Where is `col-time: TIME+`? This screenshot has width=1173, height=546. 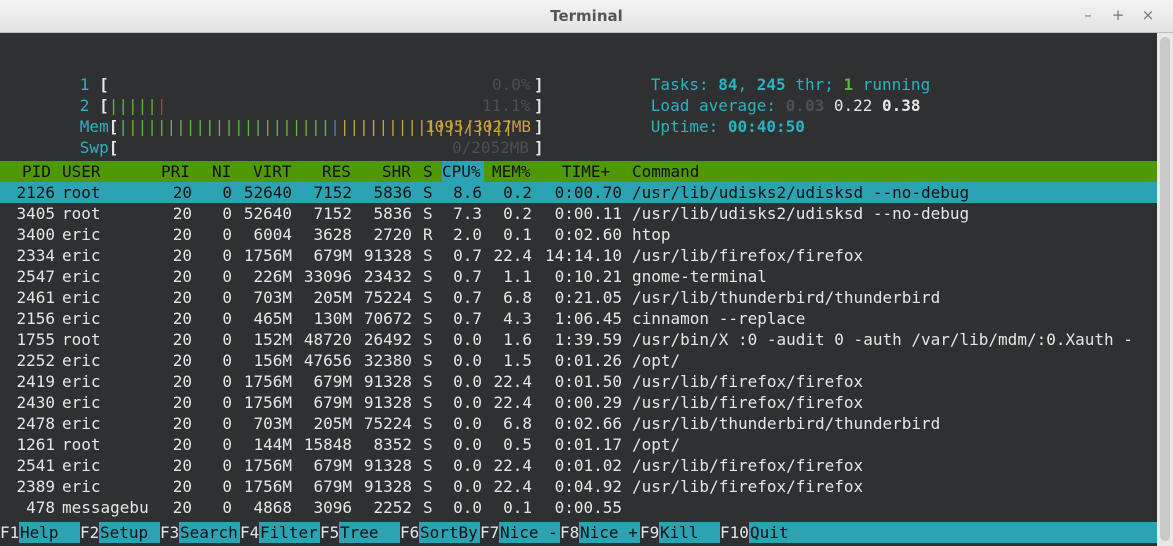
col-time: TIME+ is located at coordinates (586, 171).